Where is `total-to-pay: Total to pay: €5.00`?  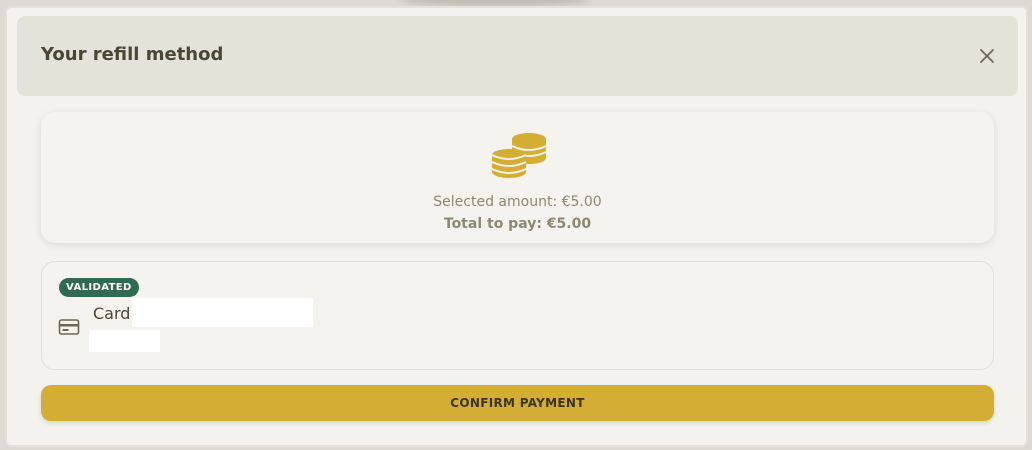
total-to-pay: Total to pay: €5.00 is located at coordinates (517, 224).